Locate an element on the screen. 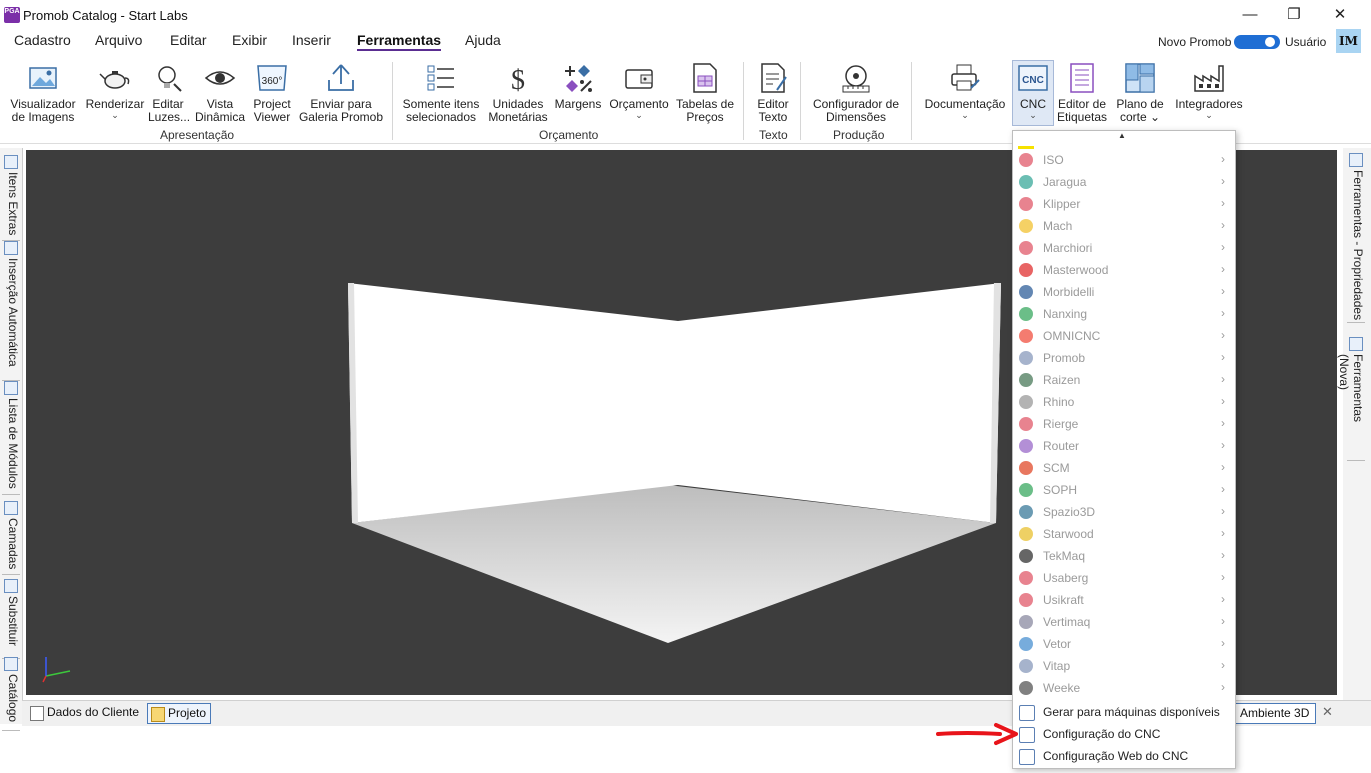 This screenshot has width=1371, height=773. cnc-menu-item-masterwood: Masterwood › is located at coordinates (1123, 270).